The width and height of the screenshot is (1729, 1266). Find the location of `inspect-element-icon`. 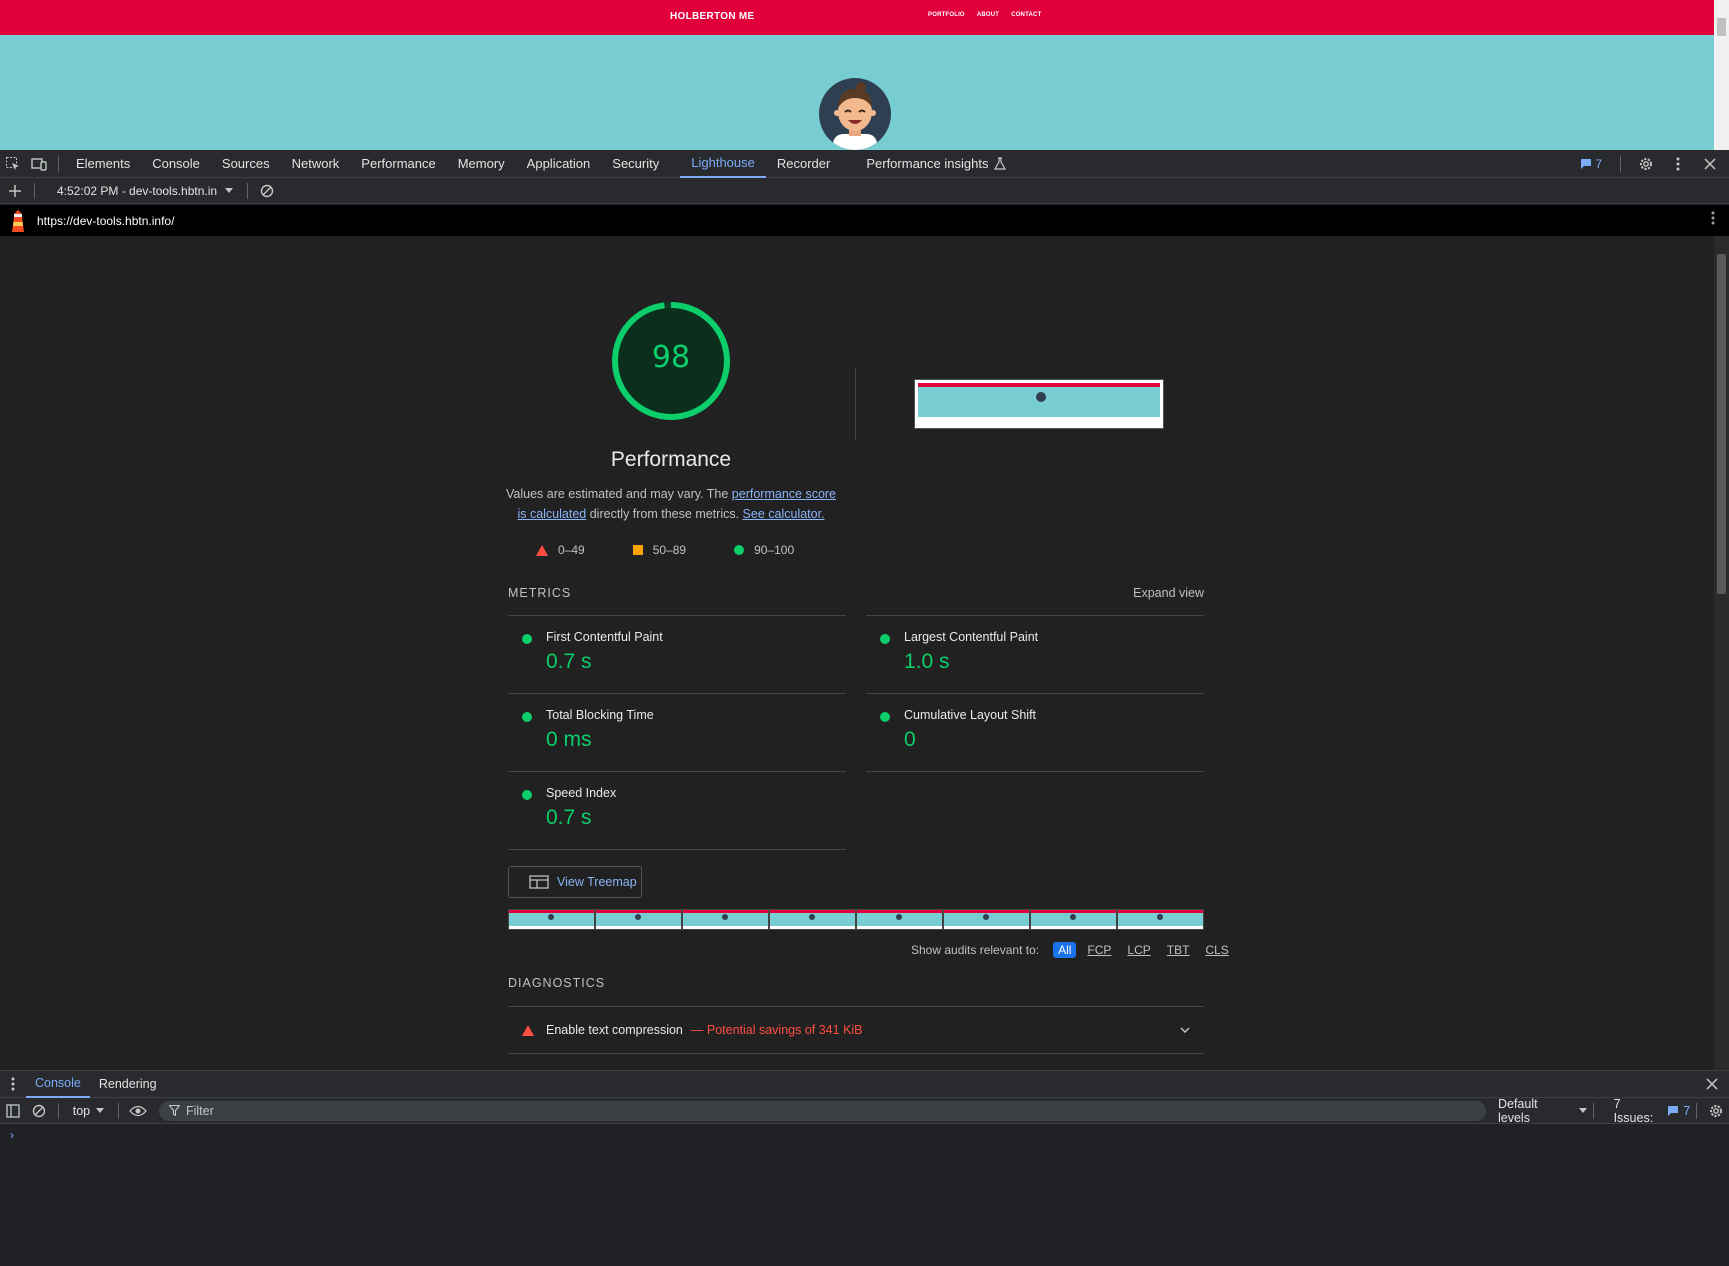

inspect-element-icon is located at coordinates (13, 164).